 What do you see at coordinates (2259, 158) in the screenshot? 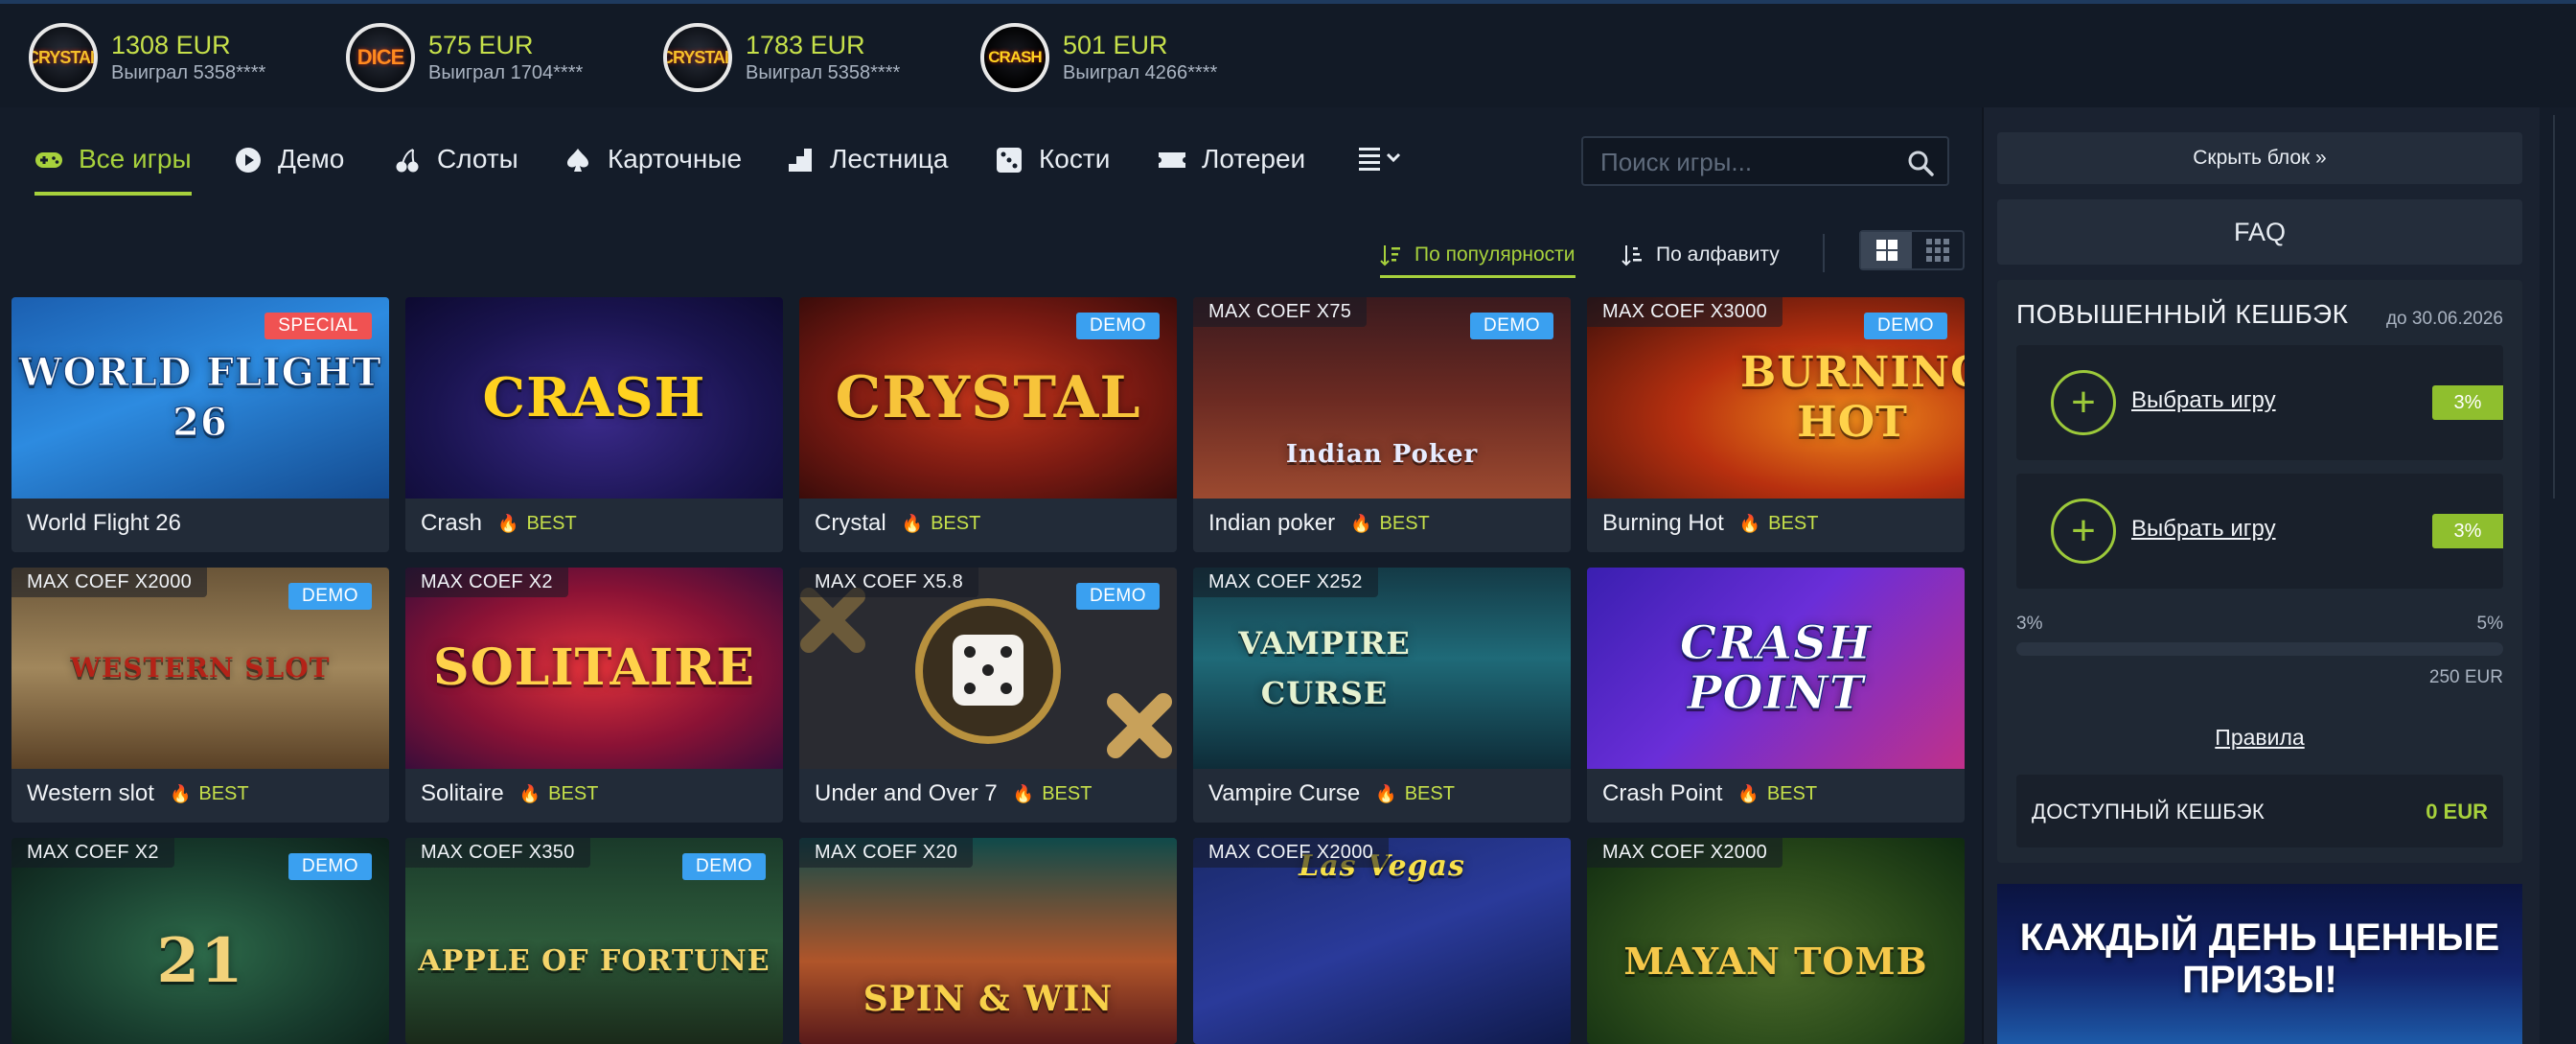
I see `hide-block-button: Скрыть блок »` at bounding box center [2259, 158].